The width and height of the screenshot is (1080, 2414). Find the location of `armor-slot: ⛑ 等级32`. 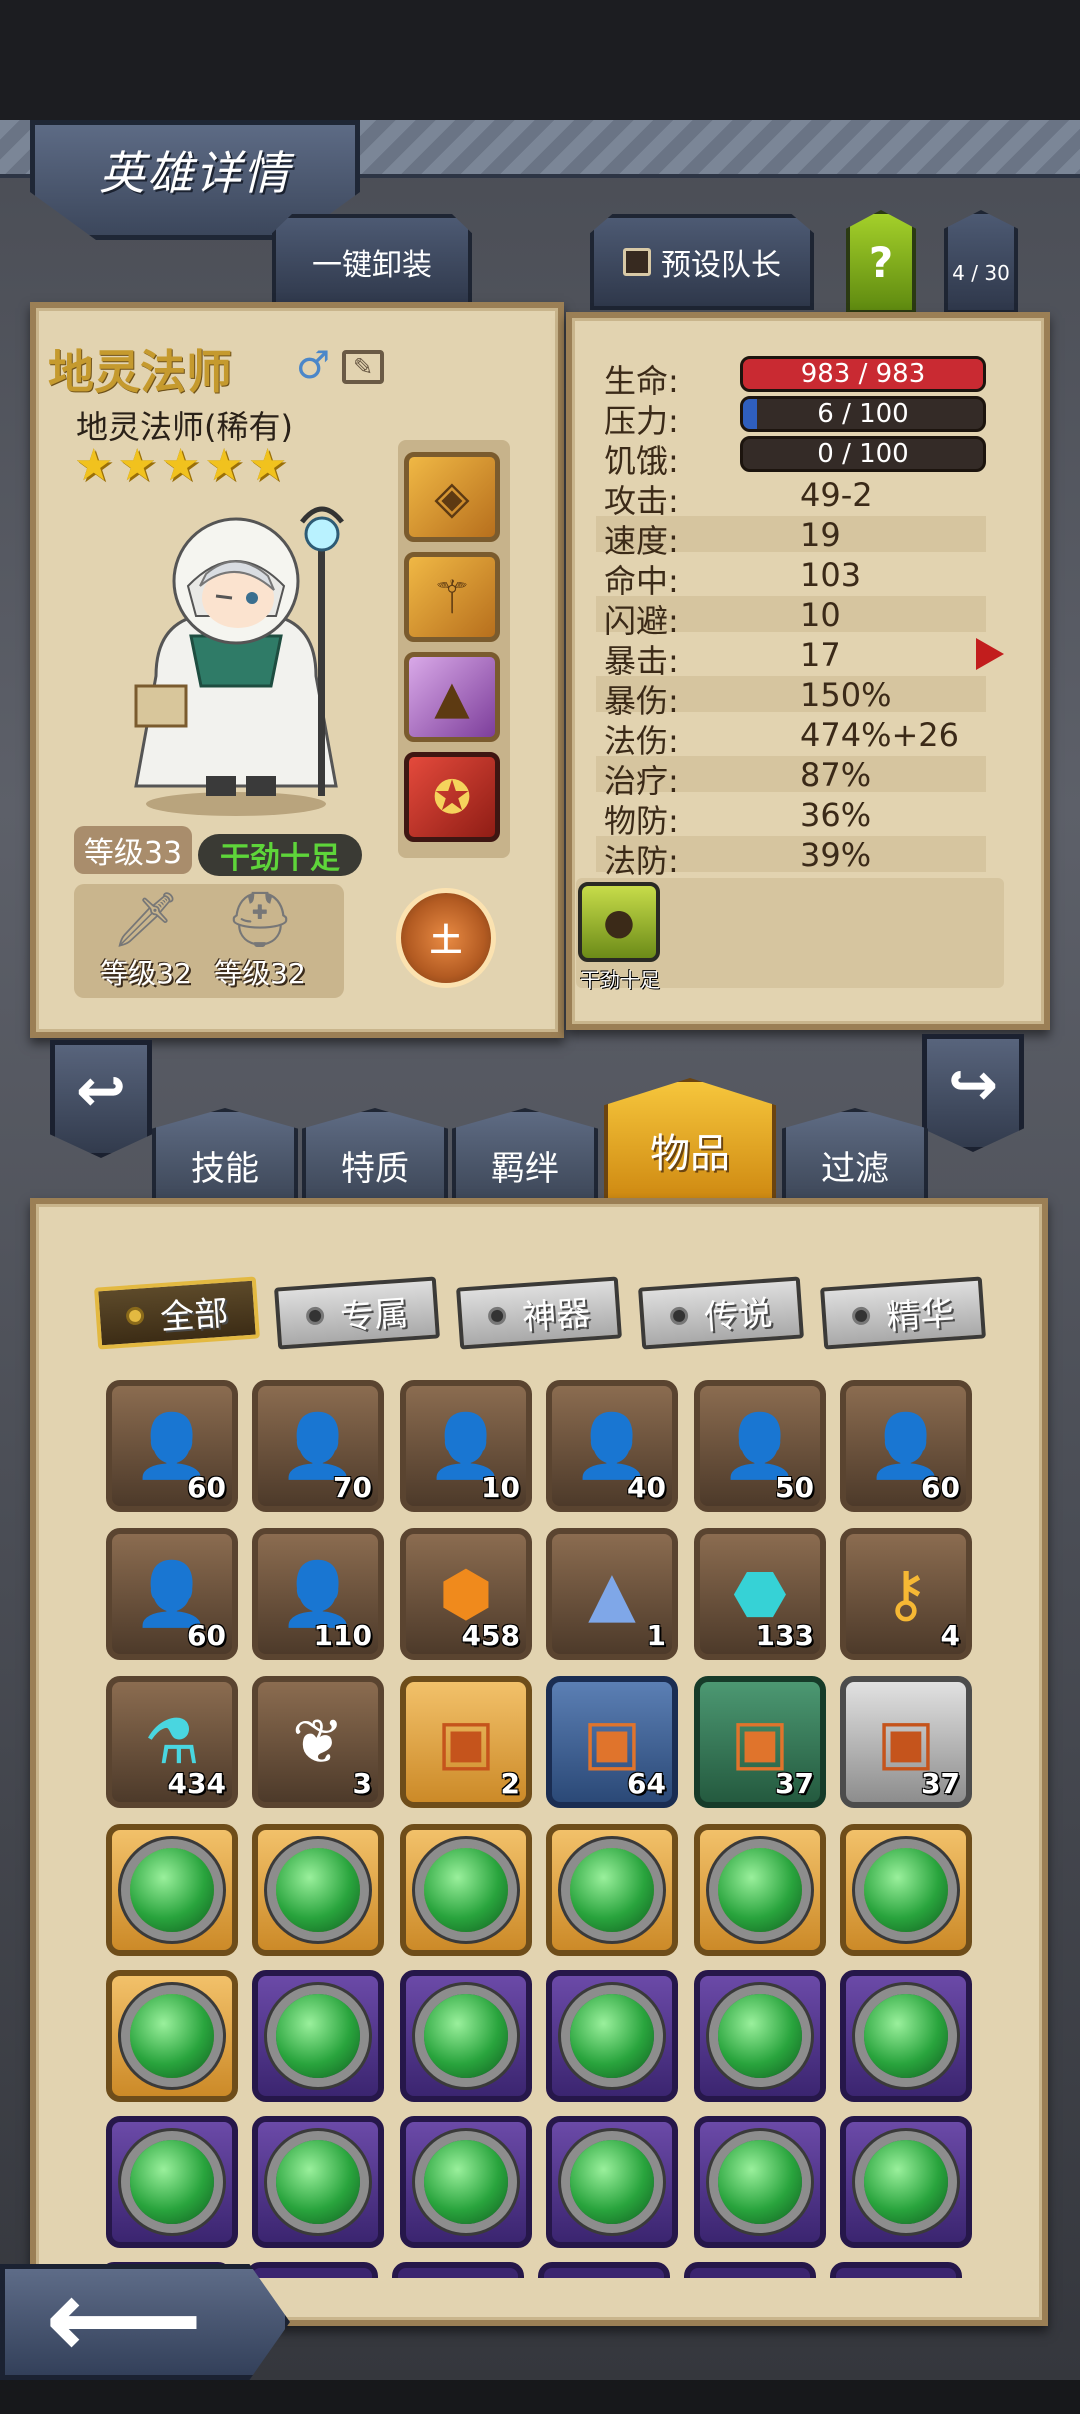

armor-slot: ⛑ 等级32 is located at coordinates (260, 943).